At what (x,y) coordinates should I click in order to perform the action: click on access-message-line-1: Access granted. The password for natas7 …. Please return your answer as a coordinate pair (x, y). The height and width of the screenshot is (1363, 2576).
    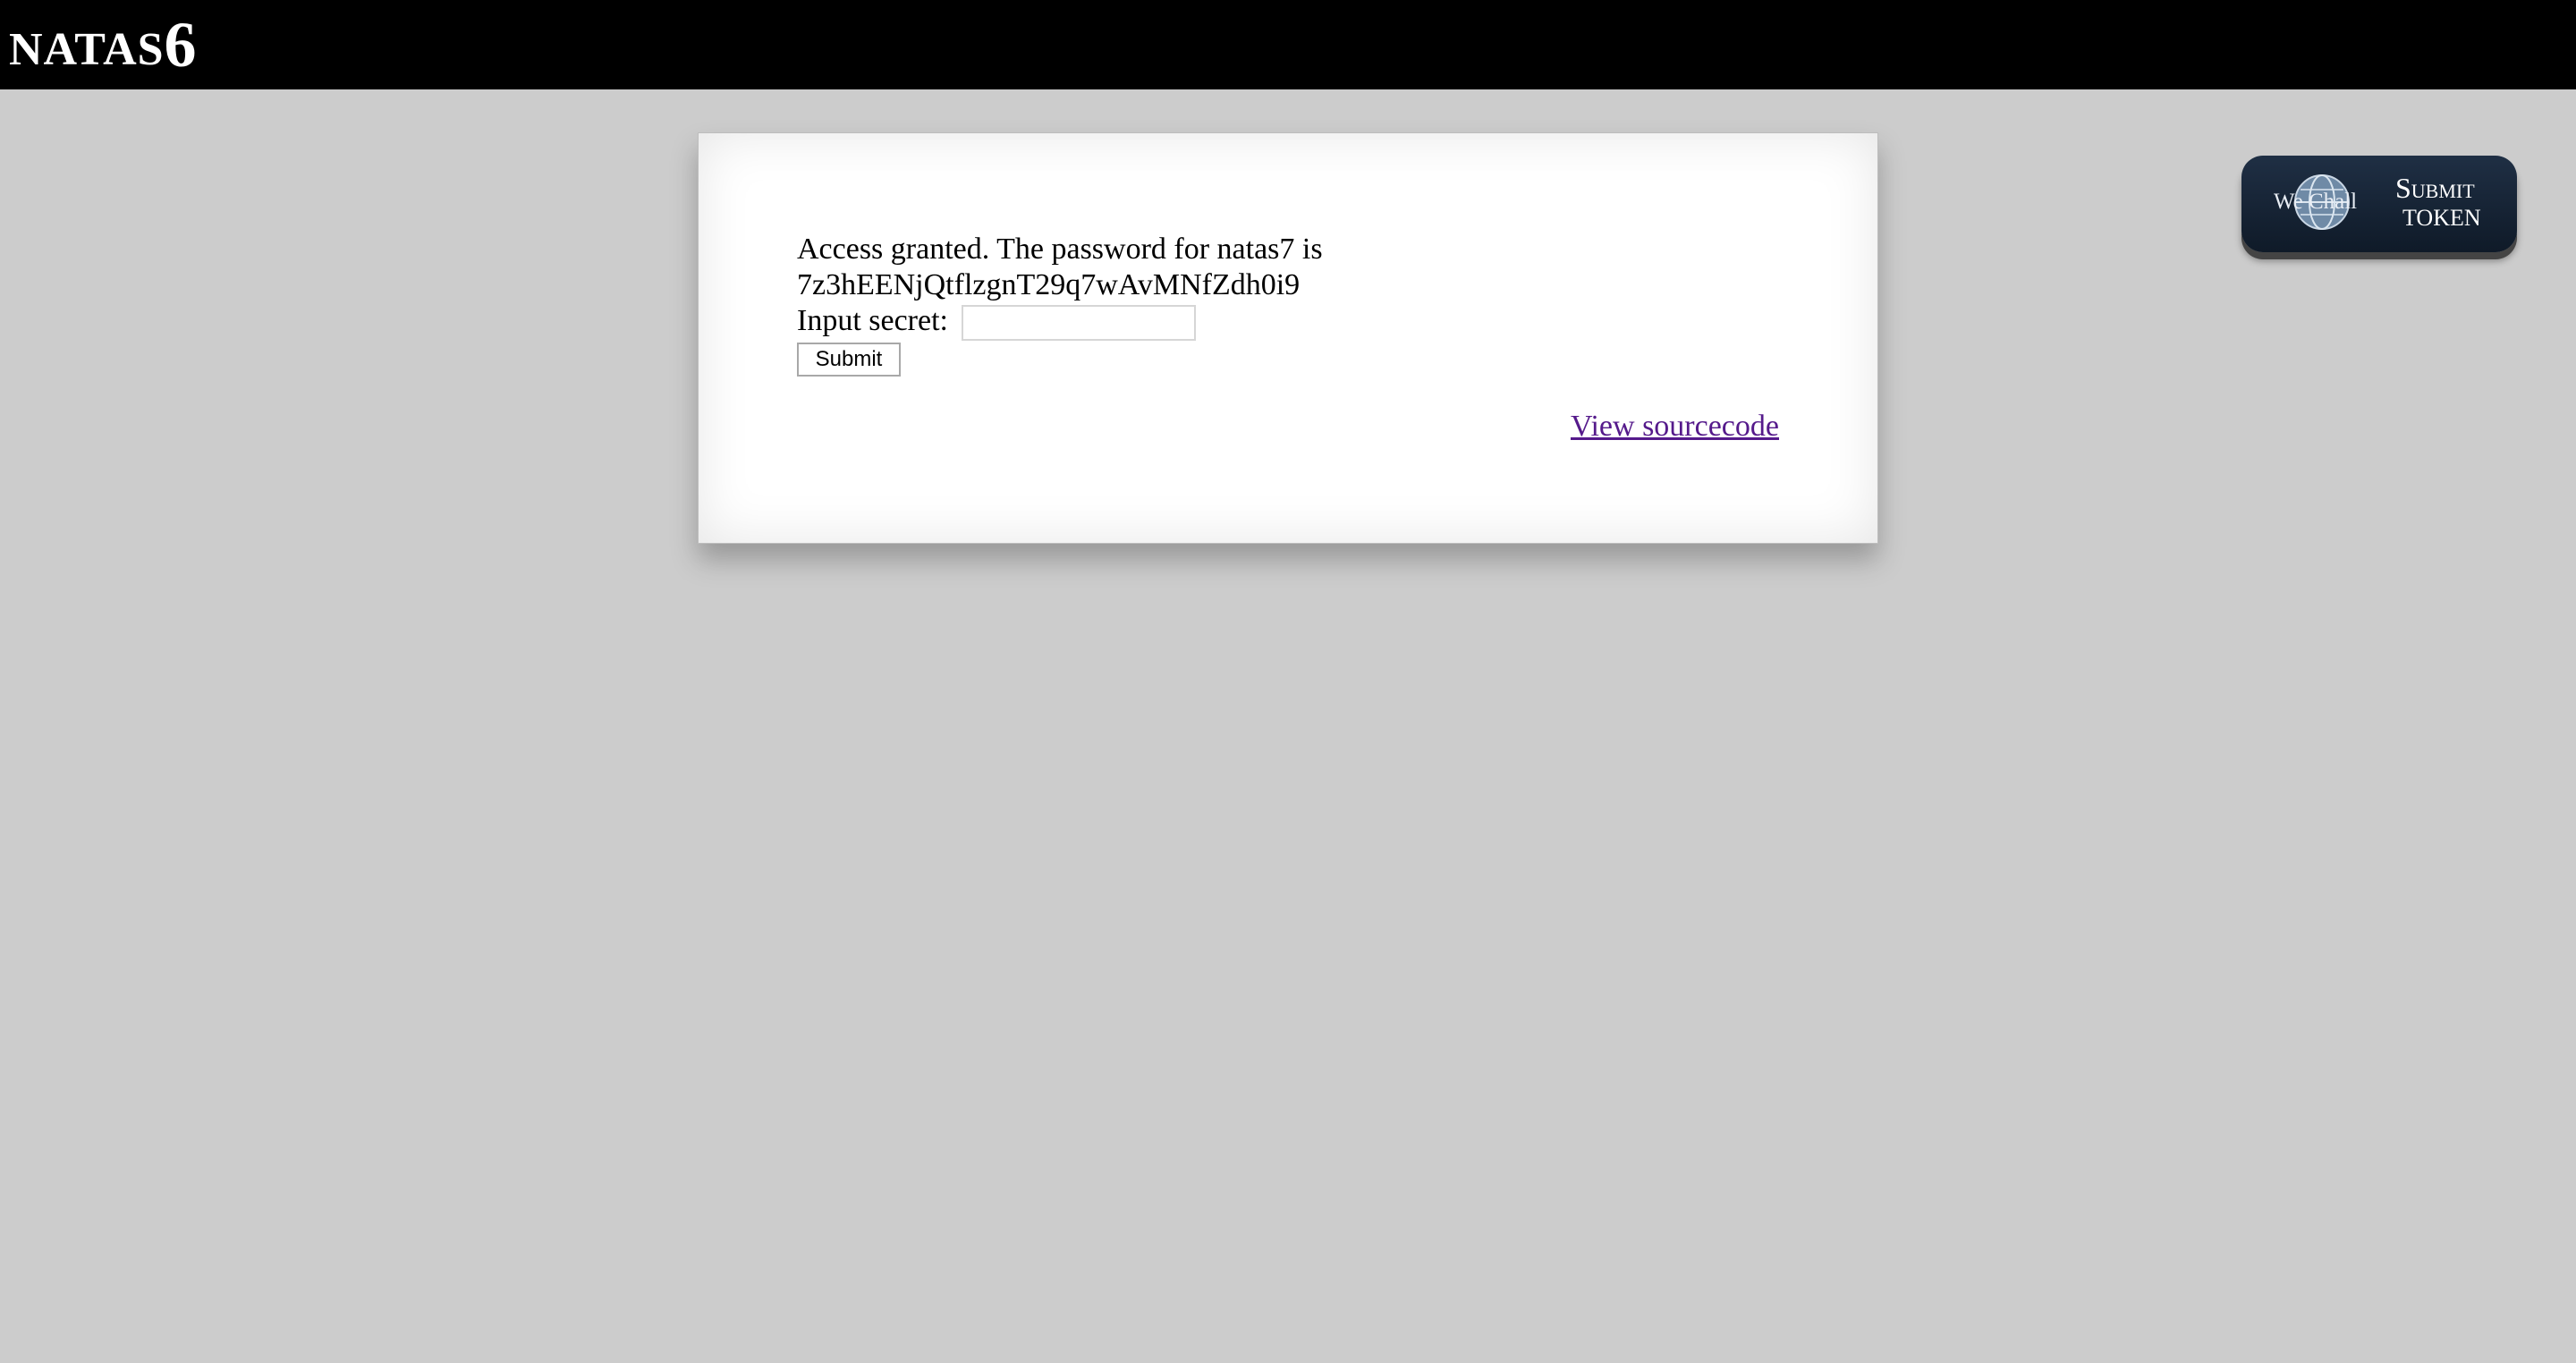
    Looking at the image, I should click on (1060, 250).